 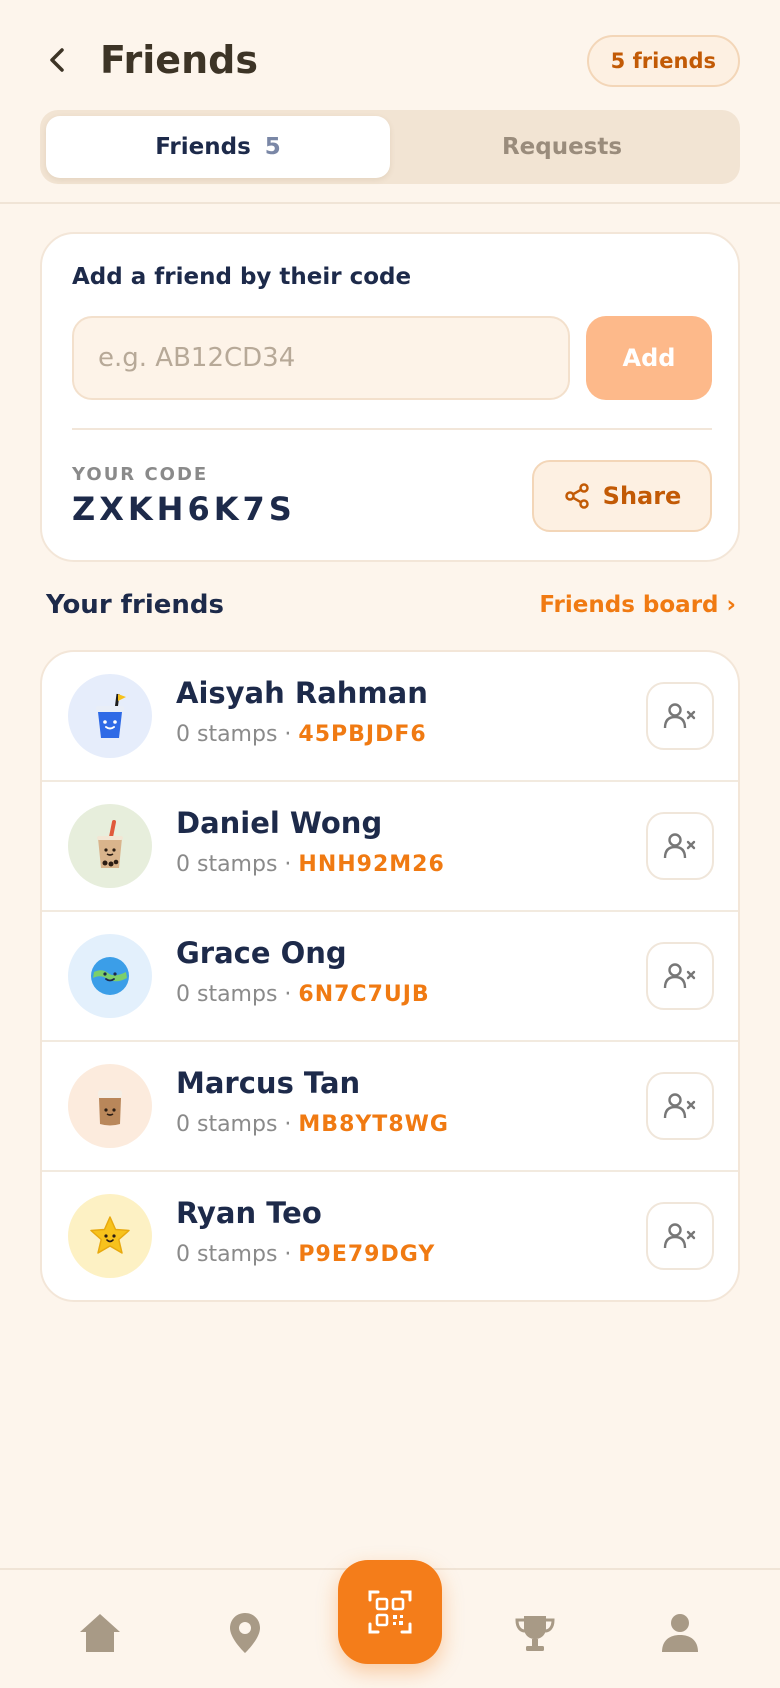 I want to click on friend-name: Ryan Teo, so click(x=249, y=1213).